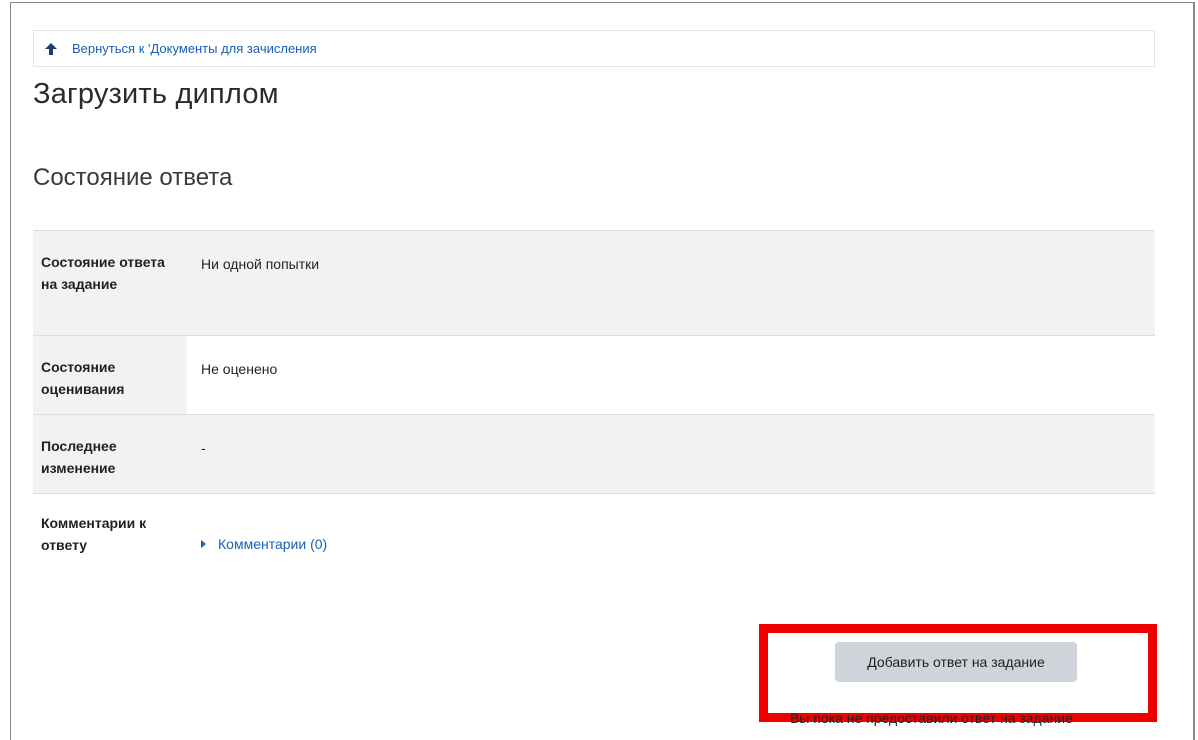 The image size is (1198, 740). What do you see at coordinates (203, 544) in the screenshot?
I see `caret-right-icon` at bounding box center [203, 544].